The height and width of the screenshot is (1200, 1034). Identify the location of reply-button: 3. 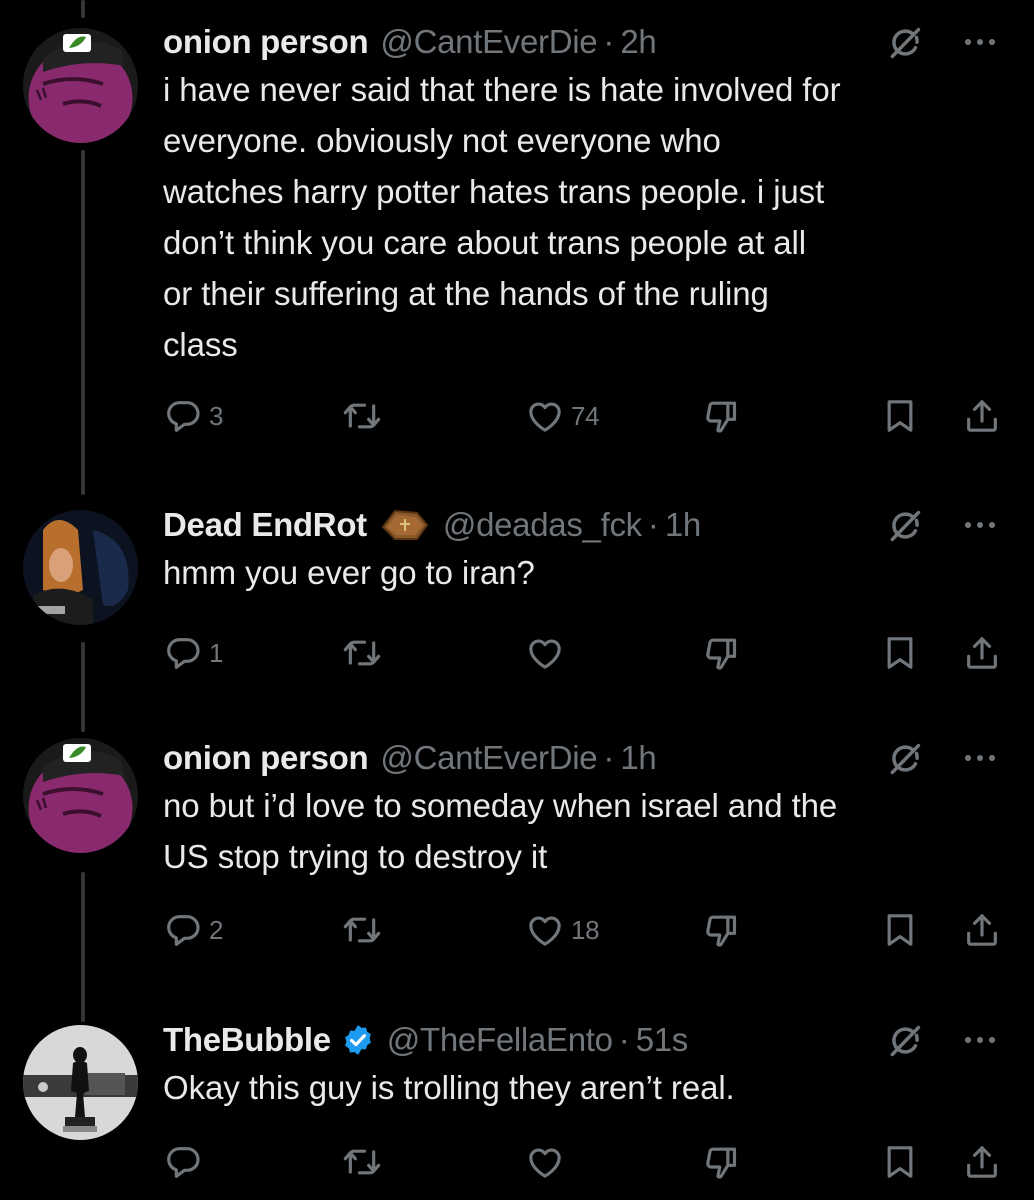
(193, 416).